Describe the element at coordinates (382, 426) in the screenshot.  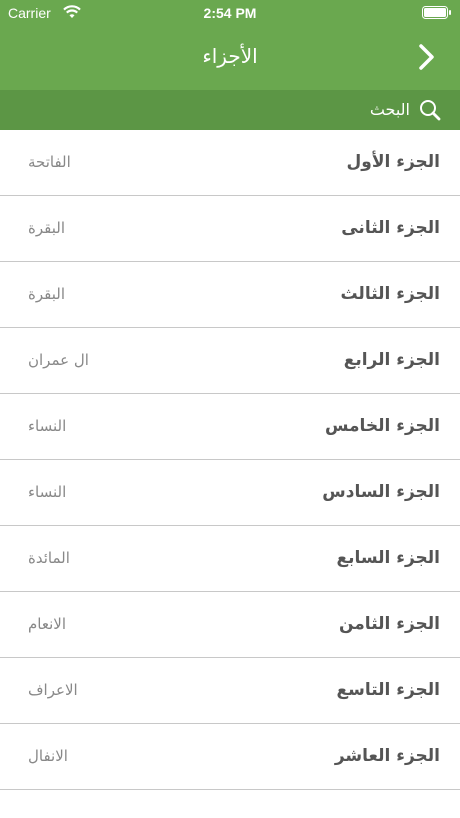
I see `juz-name: الجزء الخامس` at that location.